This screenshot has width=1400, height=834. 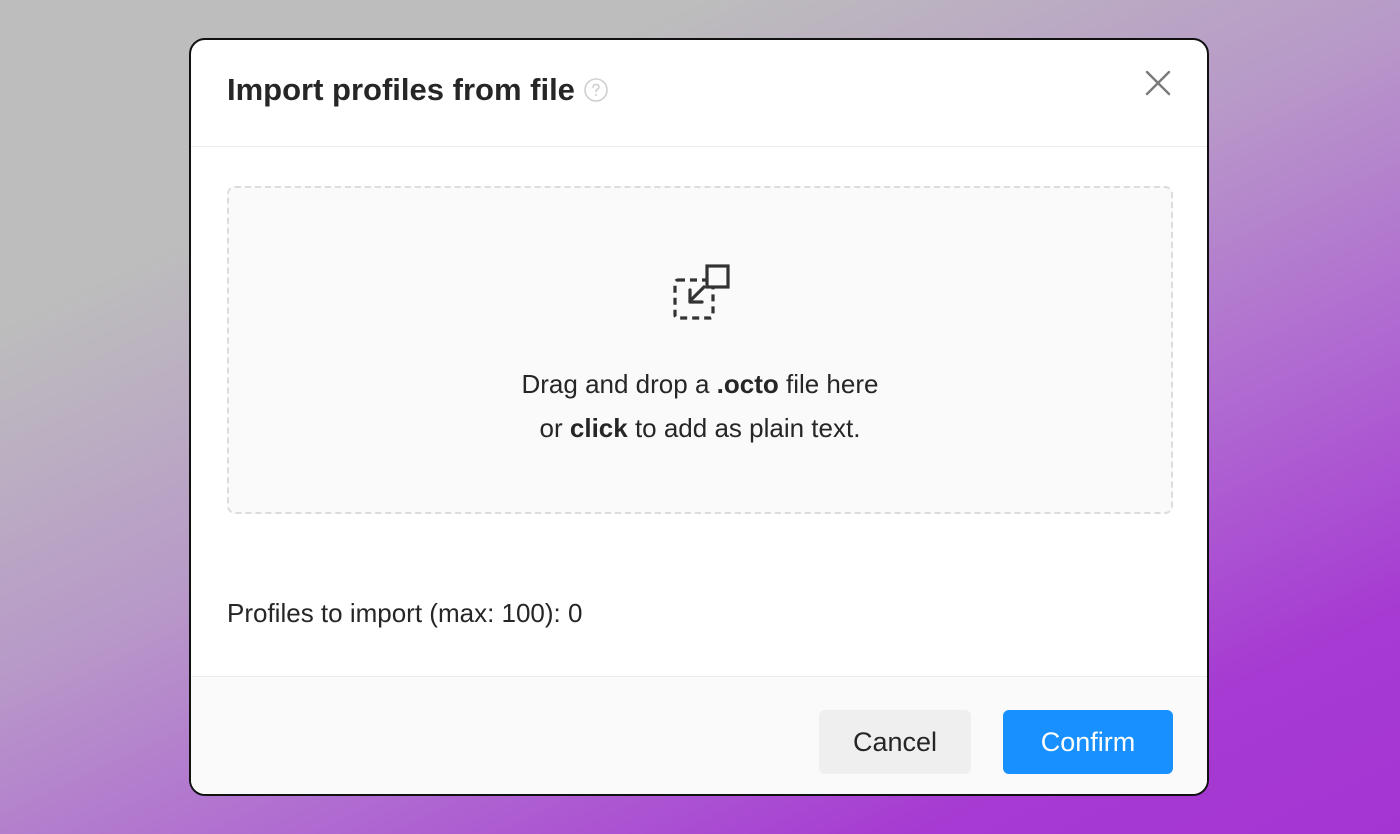 What do you see at coordinates (699, 93) in the screenshot?
I see `dialog-header: Import profiles from file` at bounding box center [699, 93].